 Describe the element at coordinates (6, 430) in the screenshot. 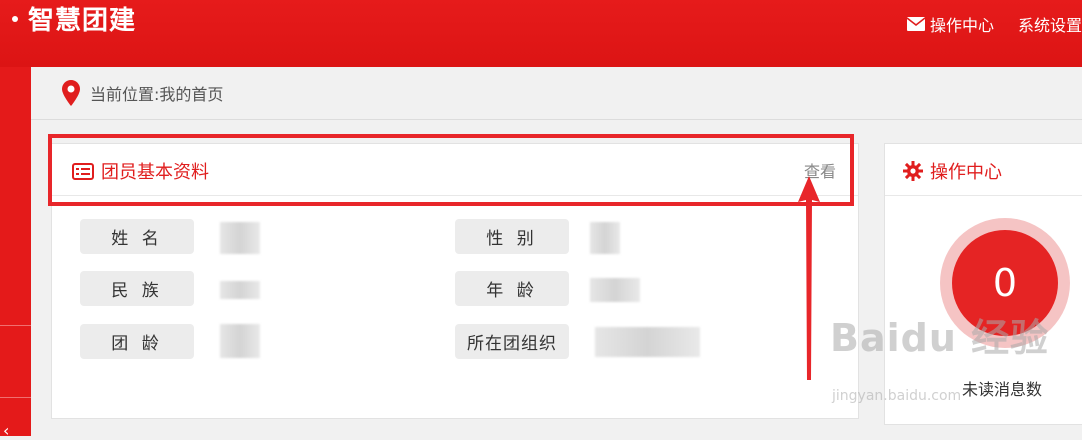

I see `chevron-left-icon: ‹` at that location.